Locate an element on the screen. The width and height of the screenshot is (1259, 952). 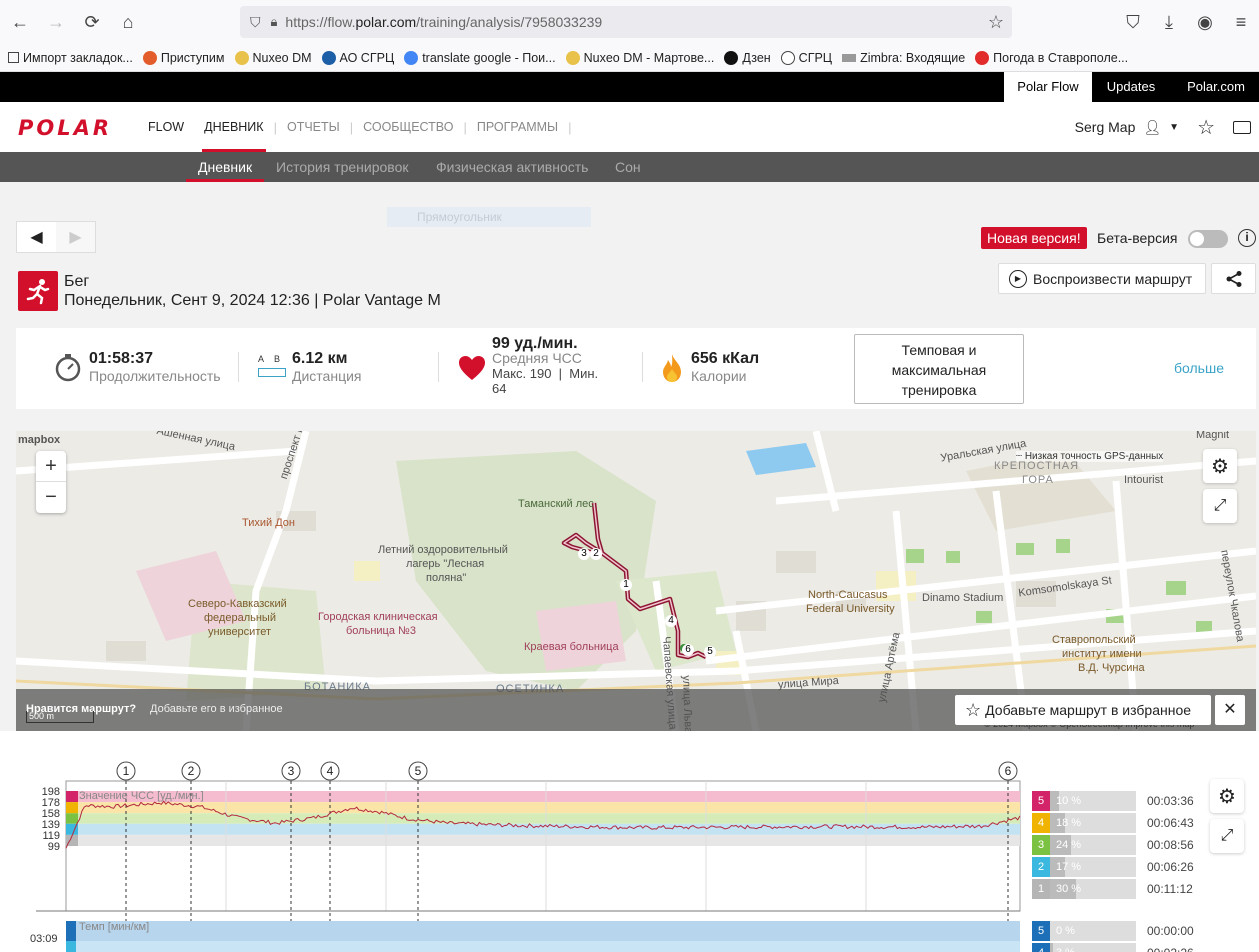
account-icon: ◉ is located at coordinates (1205, 22).